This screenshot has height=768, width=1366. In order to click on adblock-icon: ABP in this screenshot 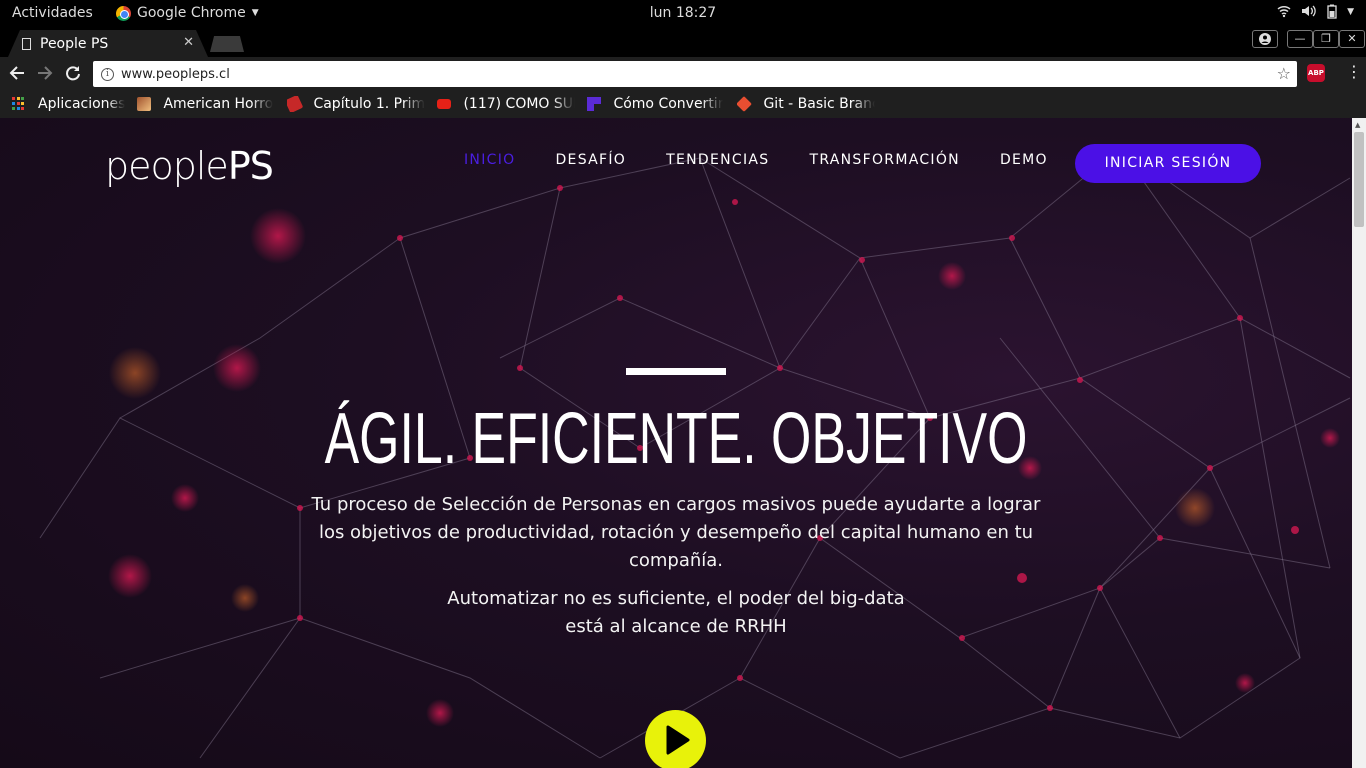, I will do `click(1316, 73)`.